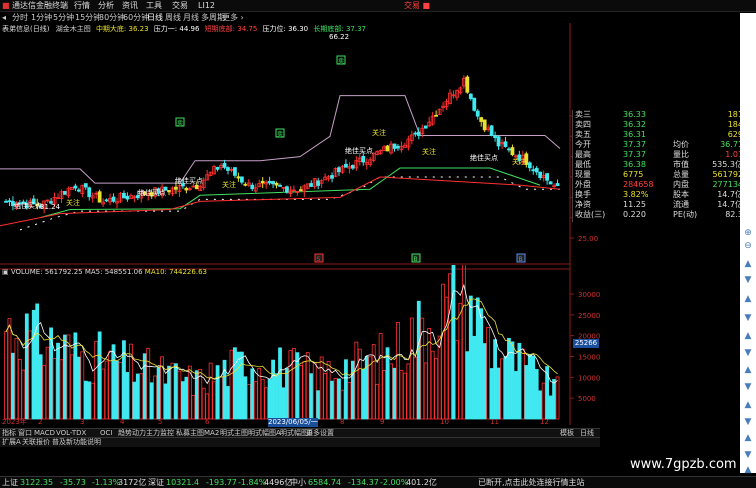 This screenshot has width=756, height=488. What do you see at coordinates (36, 442) in the screenshot?
I see `extension-tab: 关联报价` at bounding box center [36, 442].